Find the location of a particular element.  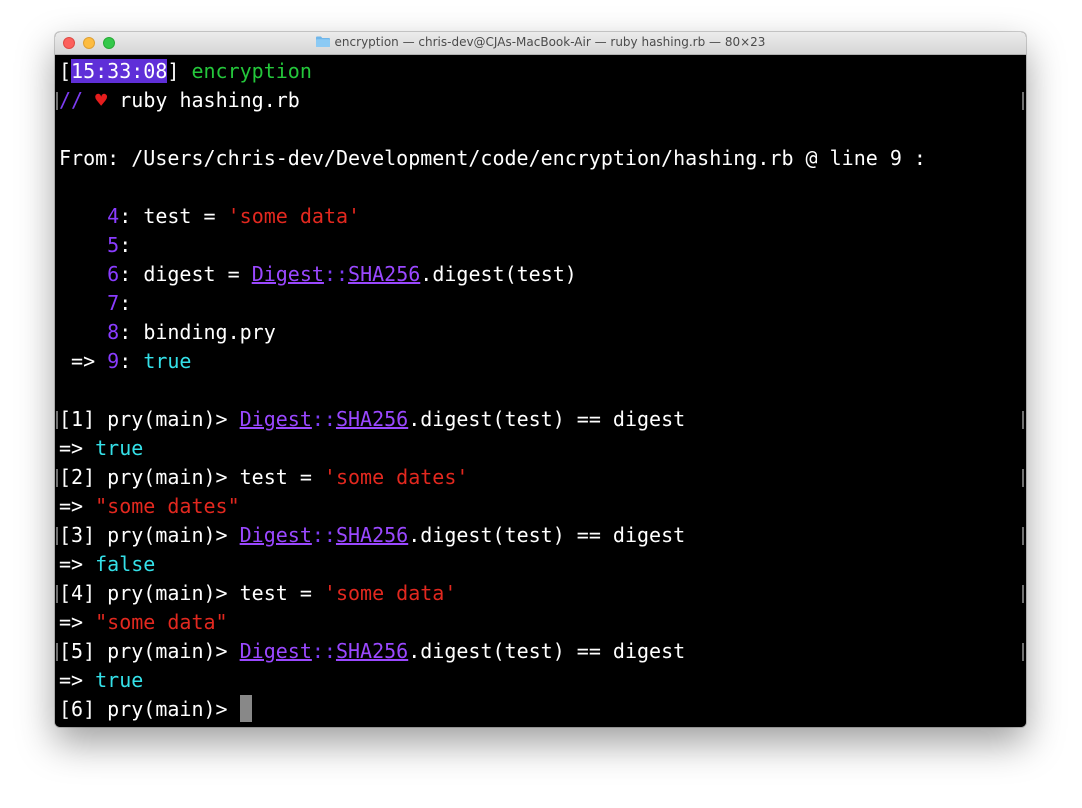

repl-output-1: => true is located at coordinates (542, 448).